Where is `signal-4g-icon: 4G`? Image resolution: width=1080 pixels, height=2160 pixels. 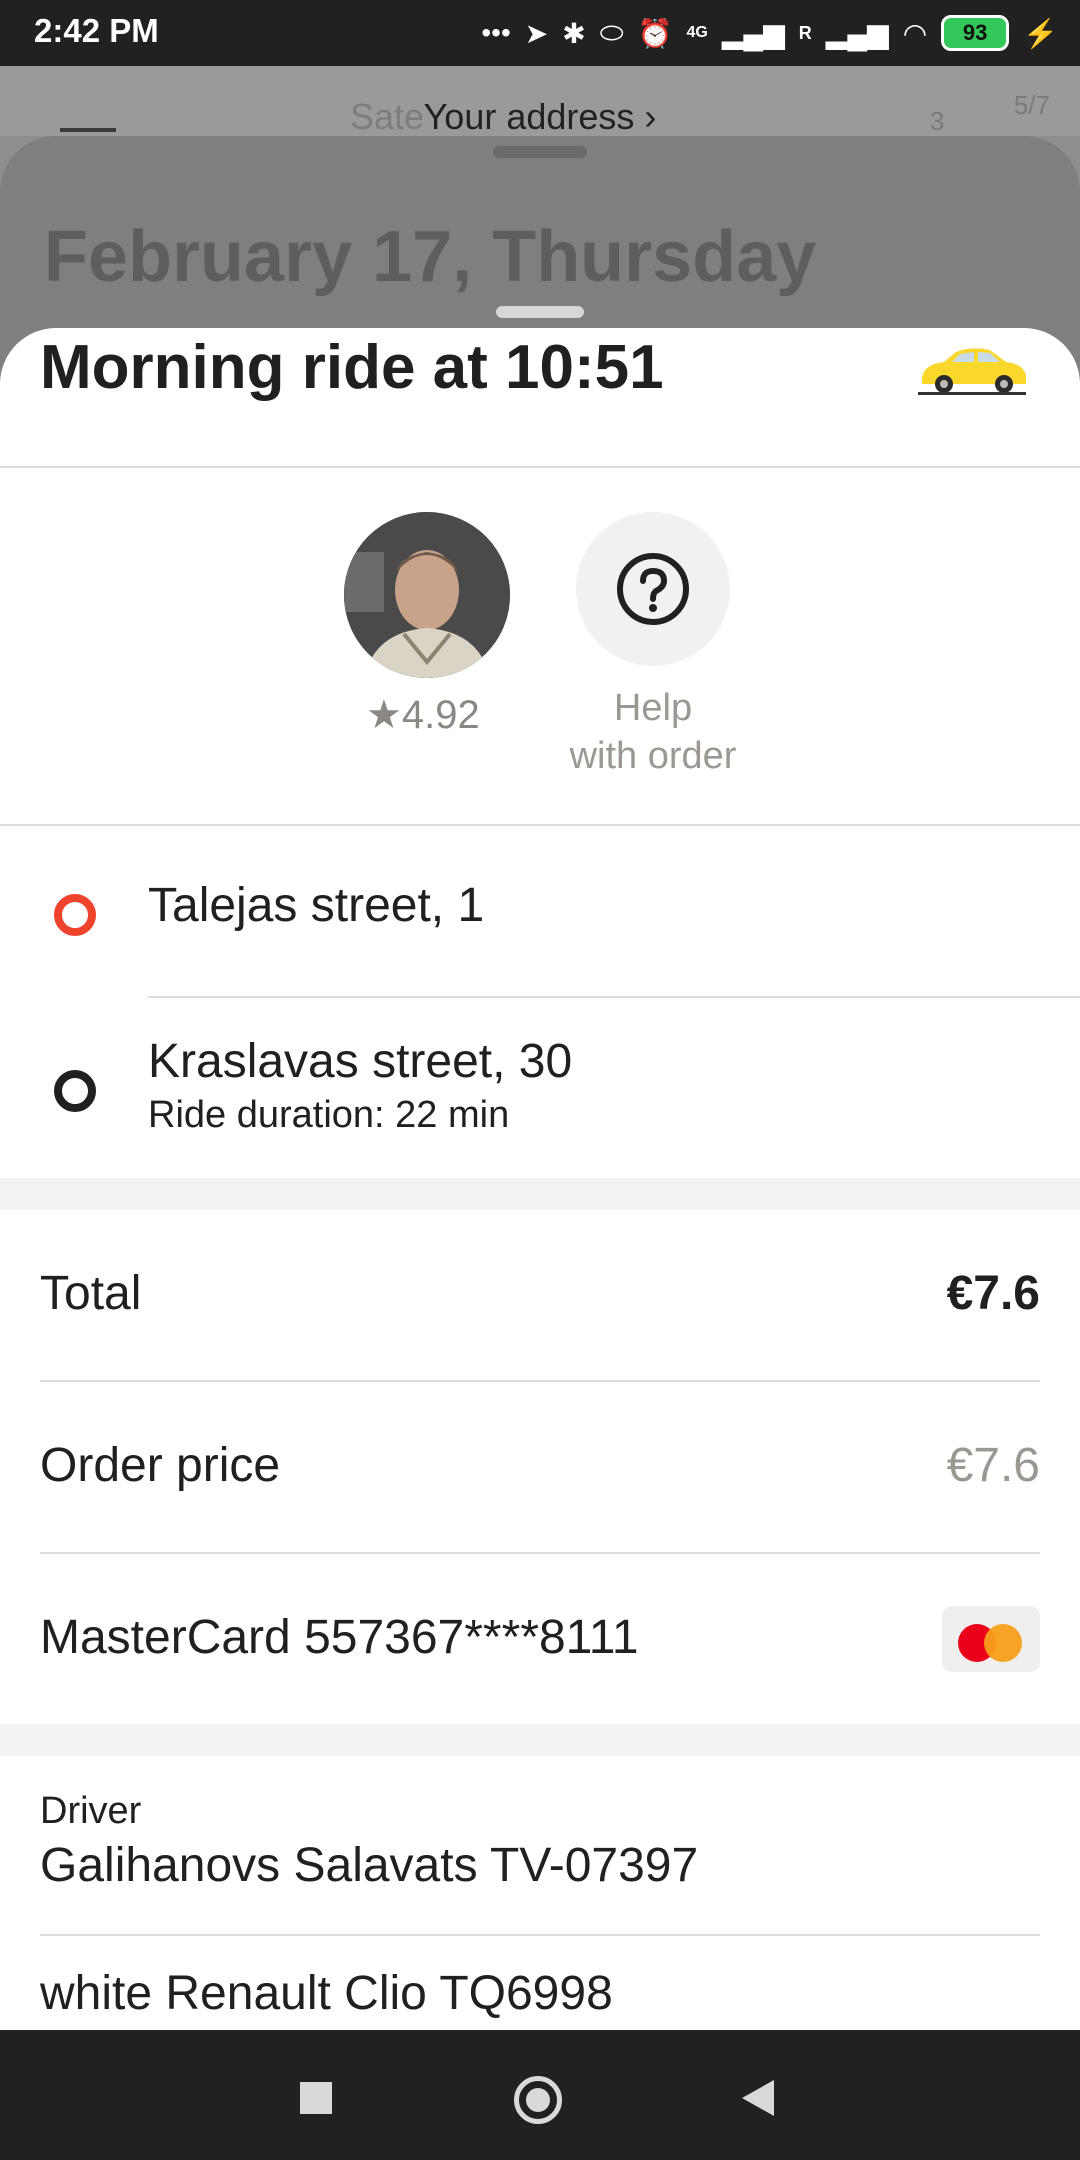 signal-4g-icon: 4G is located at coordinates (697, 32).